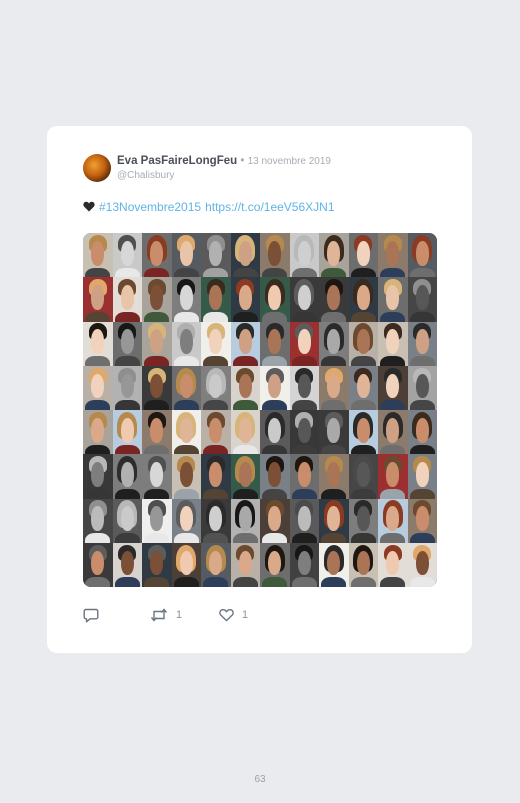 This screenshot has width=520, height=803. Describe the element at coordinates (289, 161) in the screenshot. I see `tweet-date: 13 novembre 2019` at that location.